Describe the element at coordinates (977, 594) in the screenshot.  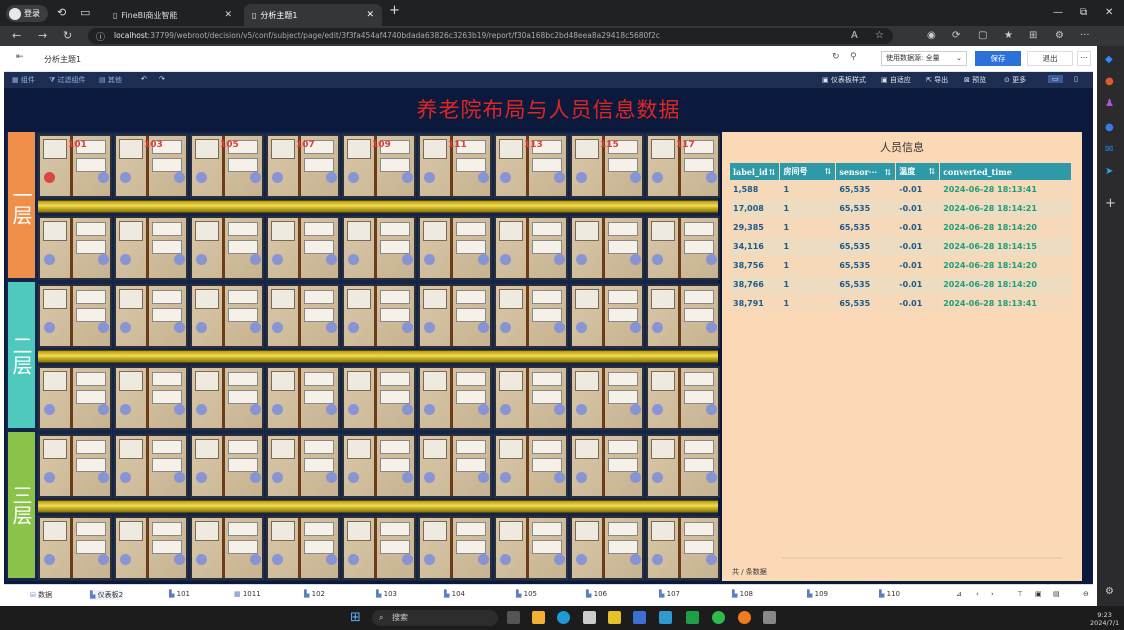
I see `prev-tab-icon: ‹` at that location.